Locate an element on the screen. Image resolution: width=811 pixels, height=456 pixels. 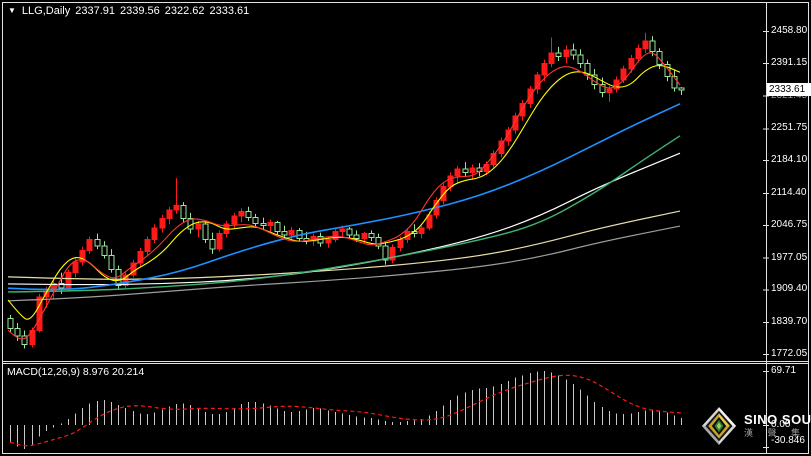
macd-histogram is located at coordinates (346, 410).